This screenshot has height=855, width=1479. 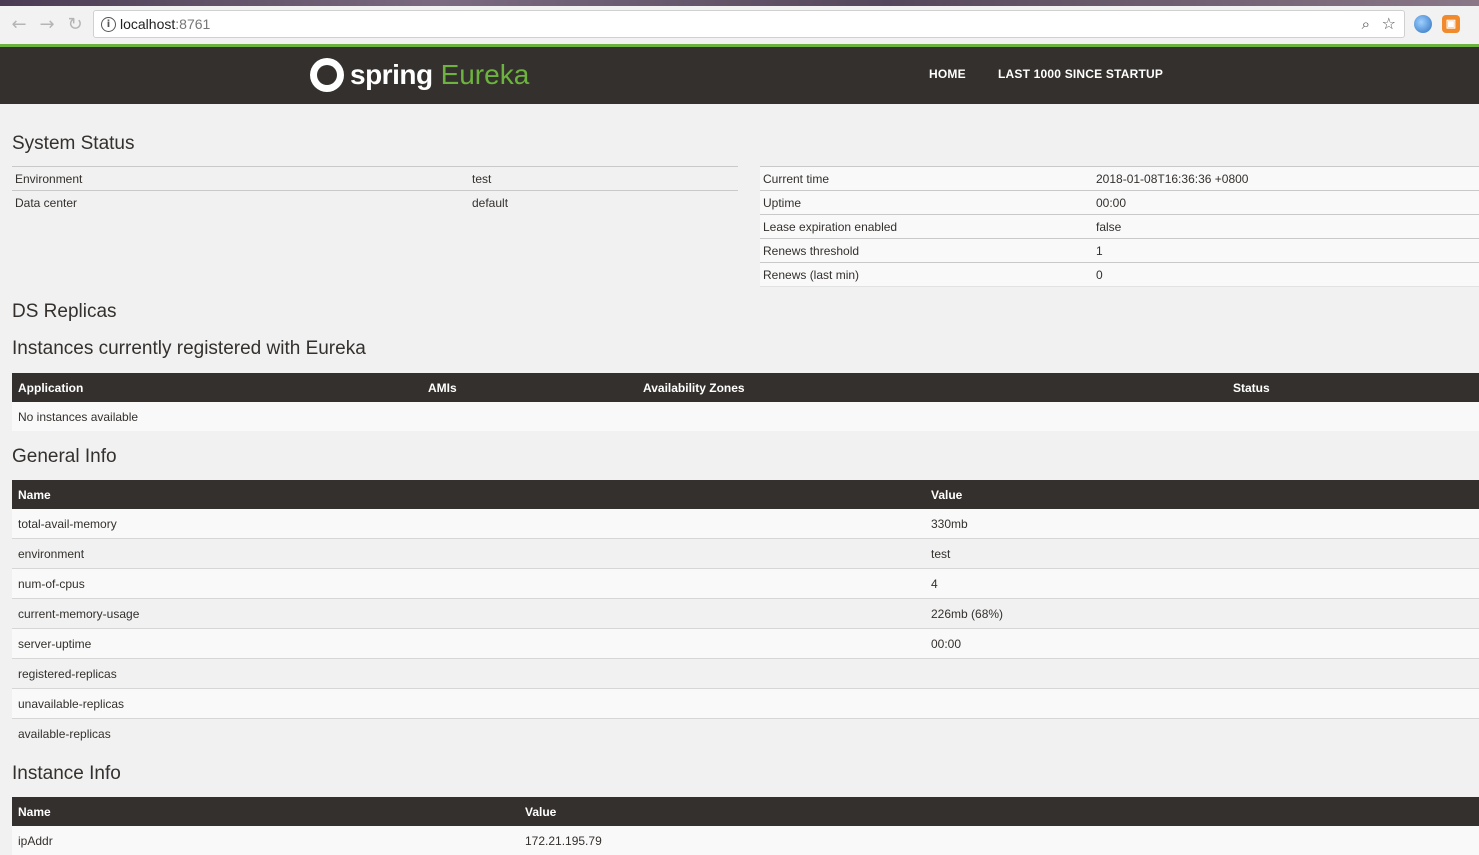 What do you see at coordinates (926, 250) in the screenshot?
I see `status-label: Renews threshold` at bounding box center [926, 250].